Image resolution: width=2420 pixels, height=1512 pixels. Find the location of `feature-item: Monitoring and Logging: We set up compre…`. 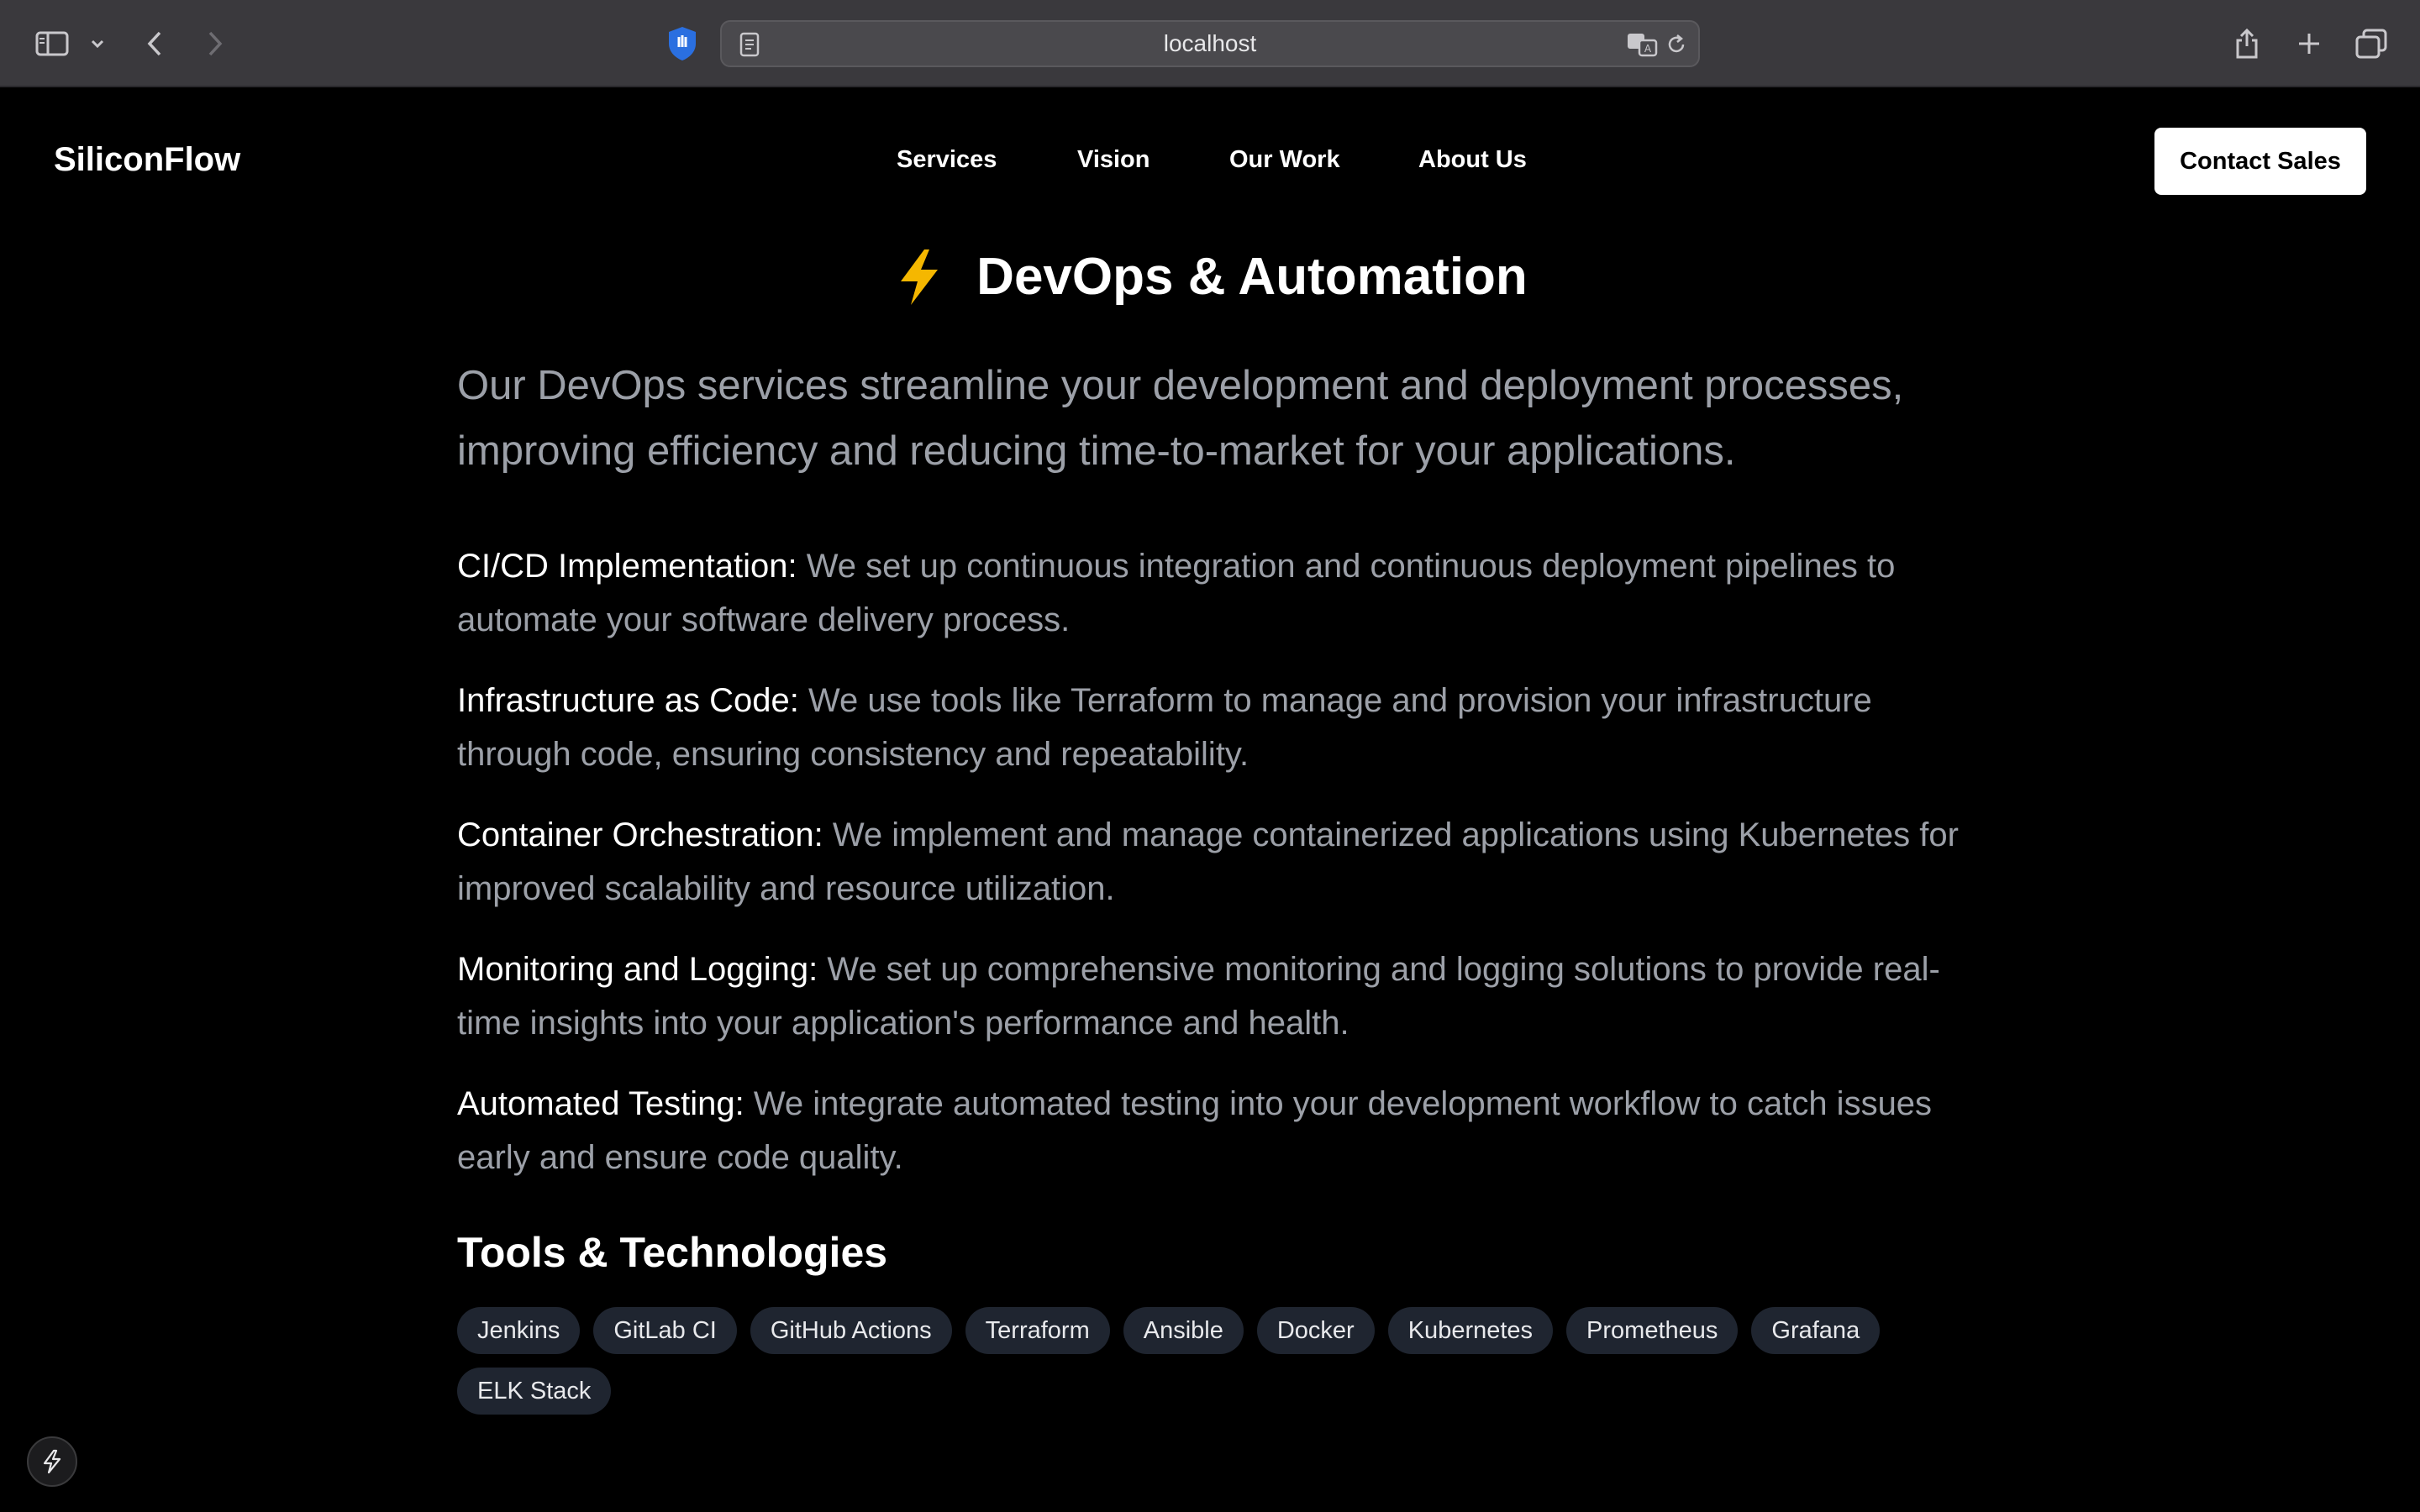

feature-item: Monitoring and Logging: We set up compre… is located at coordinates (1213, 996).